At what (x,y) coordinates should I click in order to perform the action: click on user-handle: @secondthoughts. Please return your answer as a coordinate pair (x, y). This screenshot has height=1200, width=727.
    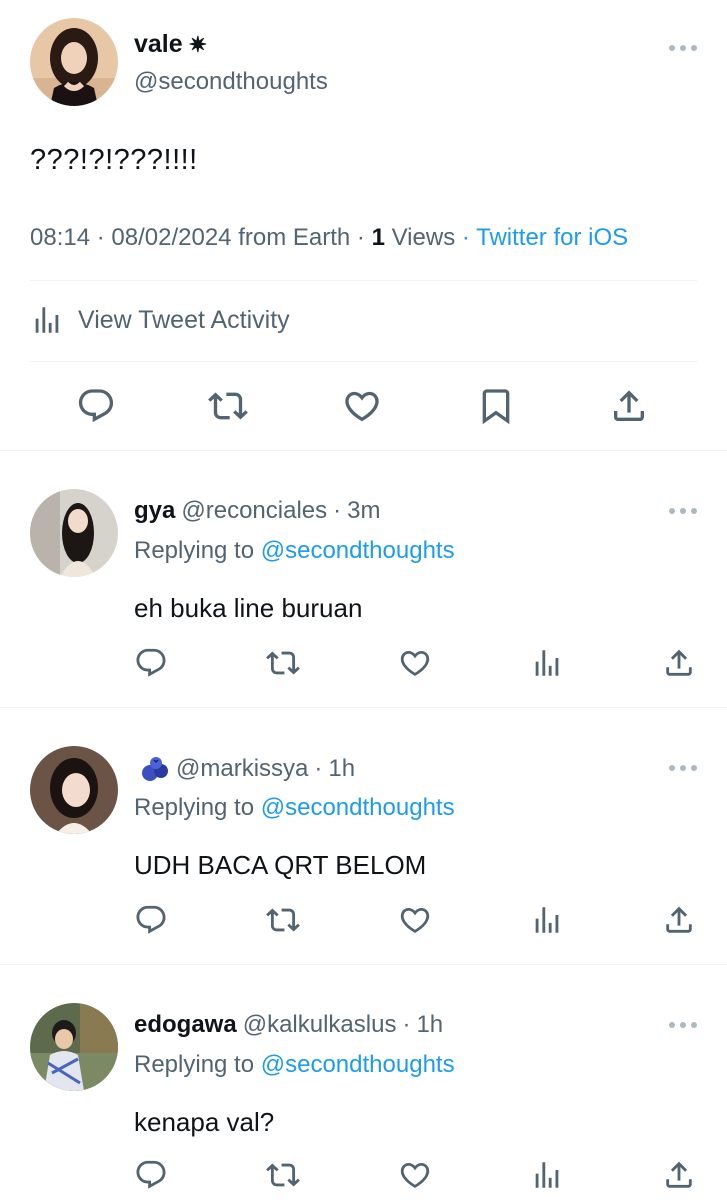
    Looking at the image, I should click on (231, 82).